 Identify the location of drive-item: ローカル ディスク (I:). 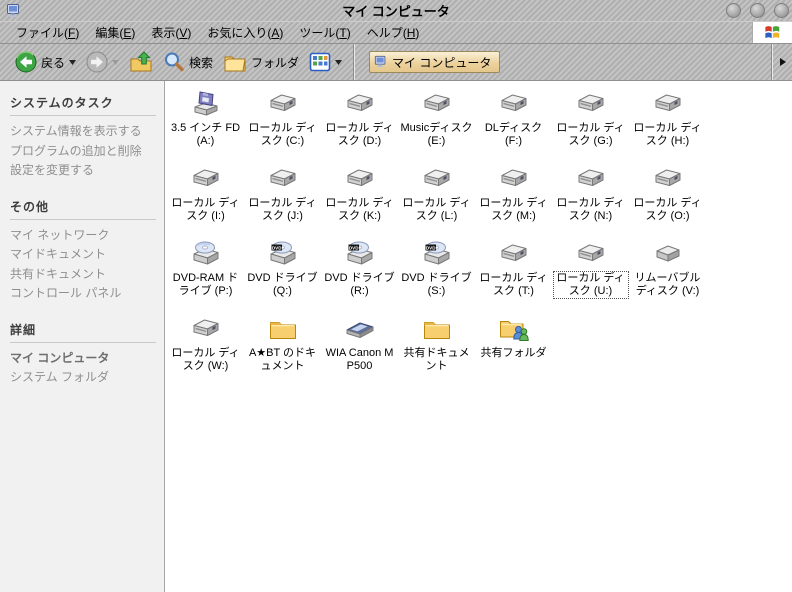
(205, 198).